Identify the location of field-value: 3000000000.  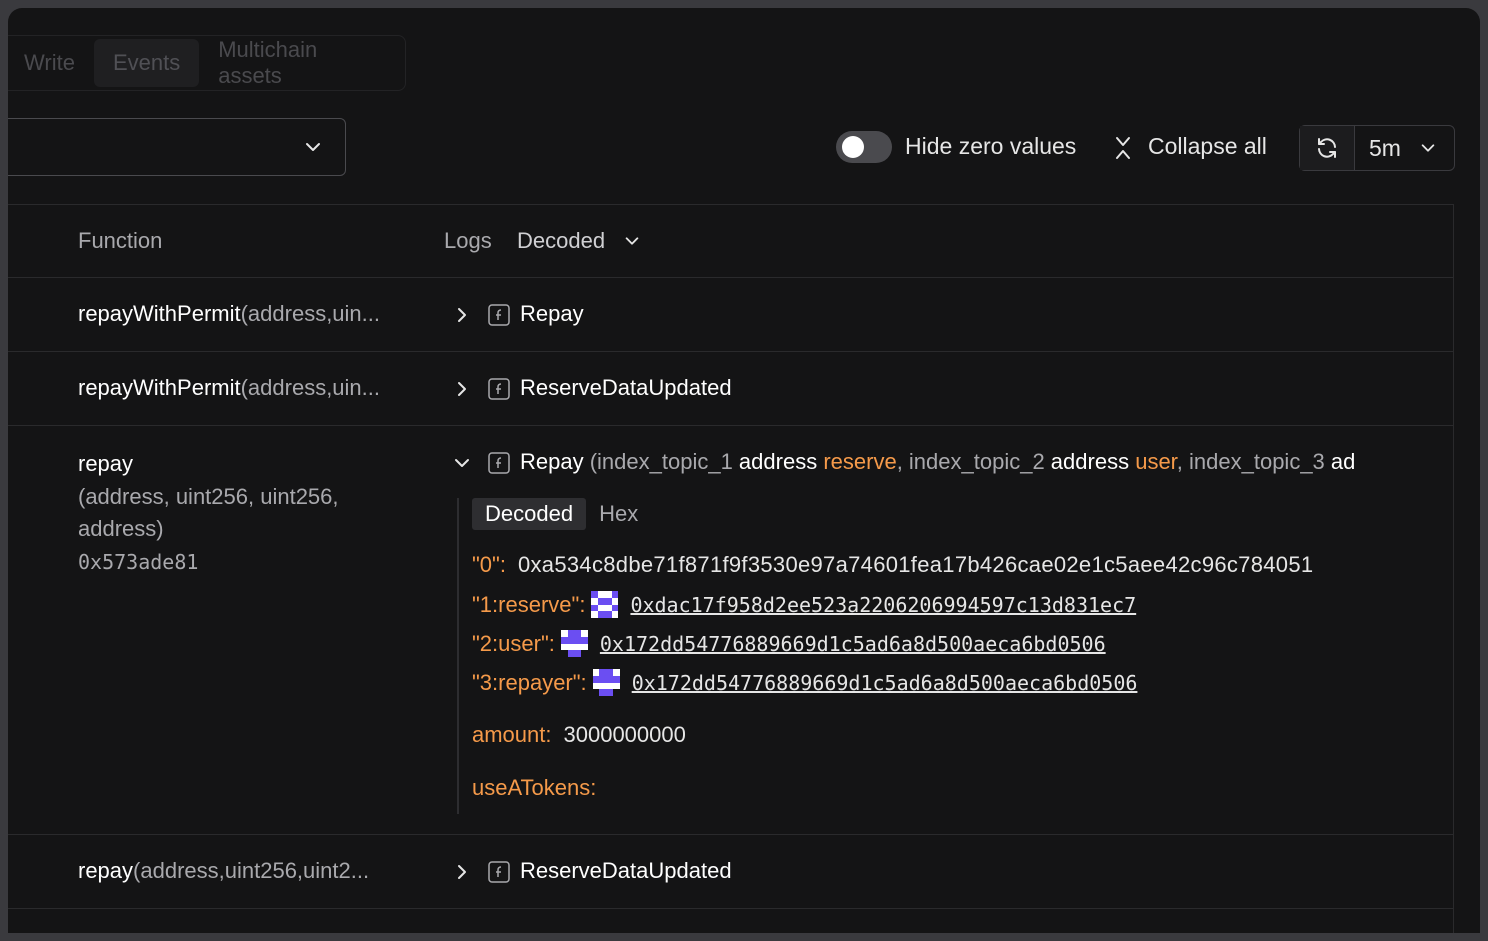
(624, 734).